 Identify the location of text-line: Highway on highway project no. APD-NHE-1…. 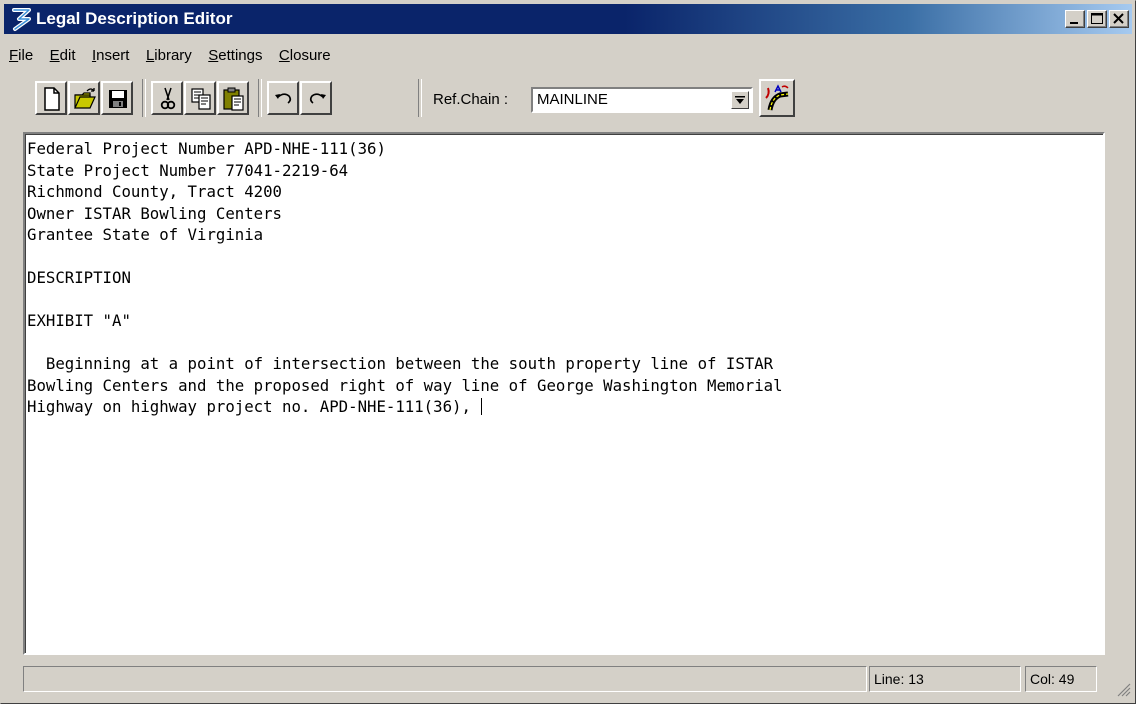
(254, 406).